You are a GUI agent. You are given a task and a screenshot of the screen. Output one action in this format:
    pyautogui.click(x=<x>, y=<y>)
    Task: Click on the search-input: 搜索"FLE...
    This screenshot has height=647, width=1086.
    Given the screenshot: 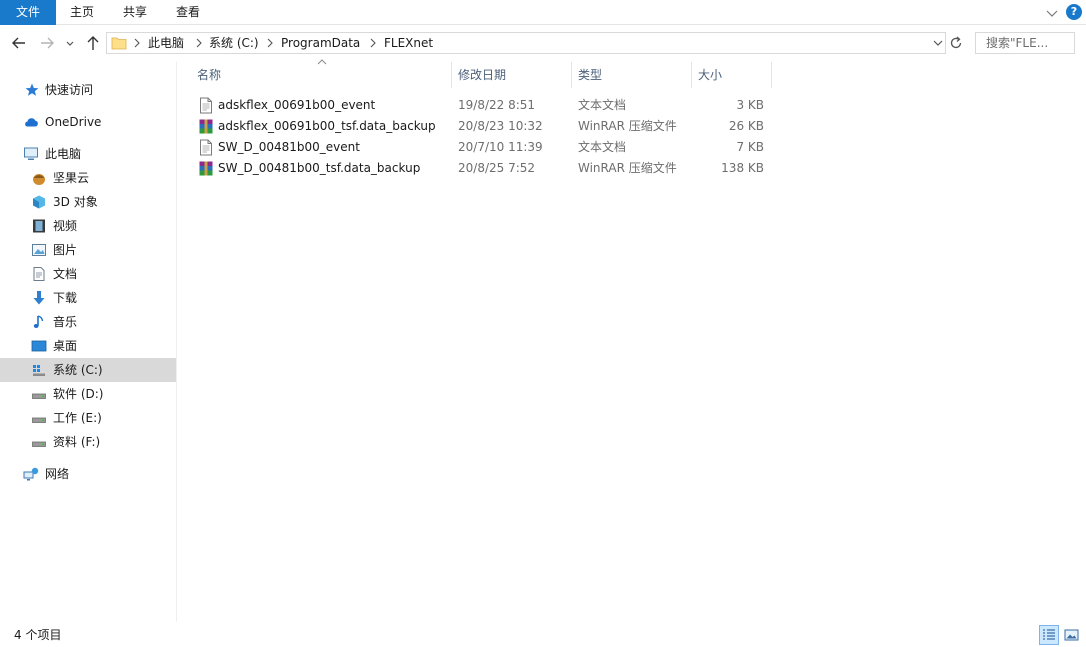 What is the action you would take?
    pyautogui.click(x=1025, y=43)
    